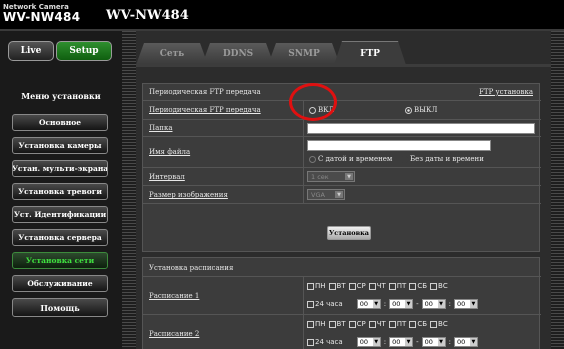 This screenshot has height=349, width=564. Describe the element at coordinates (174, 296) in the screenshot. I see `schedule-1-label: Расписание 1` at that location.